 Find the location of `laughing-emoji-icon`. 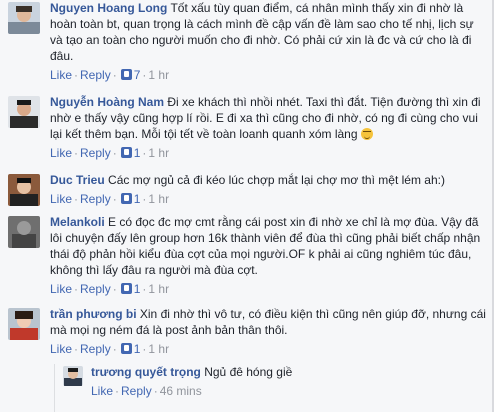

laughing-emoji-icon is located at coordinates (366, 134).